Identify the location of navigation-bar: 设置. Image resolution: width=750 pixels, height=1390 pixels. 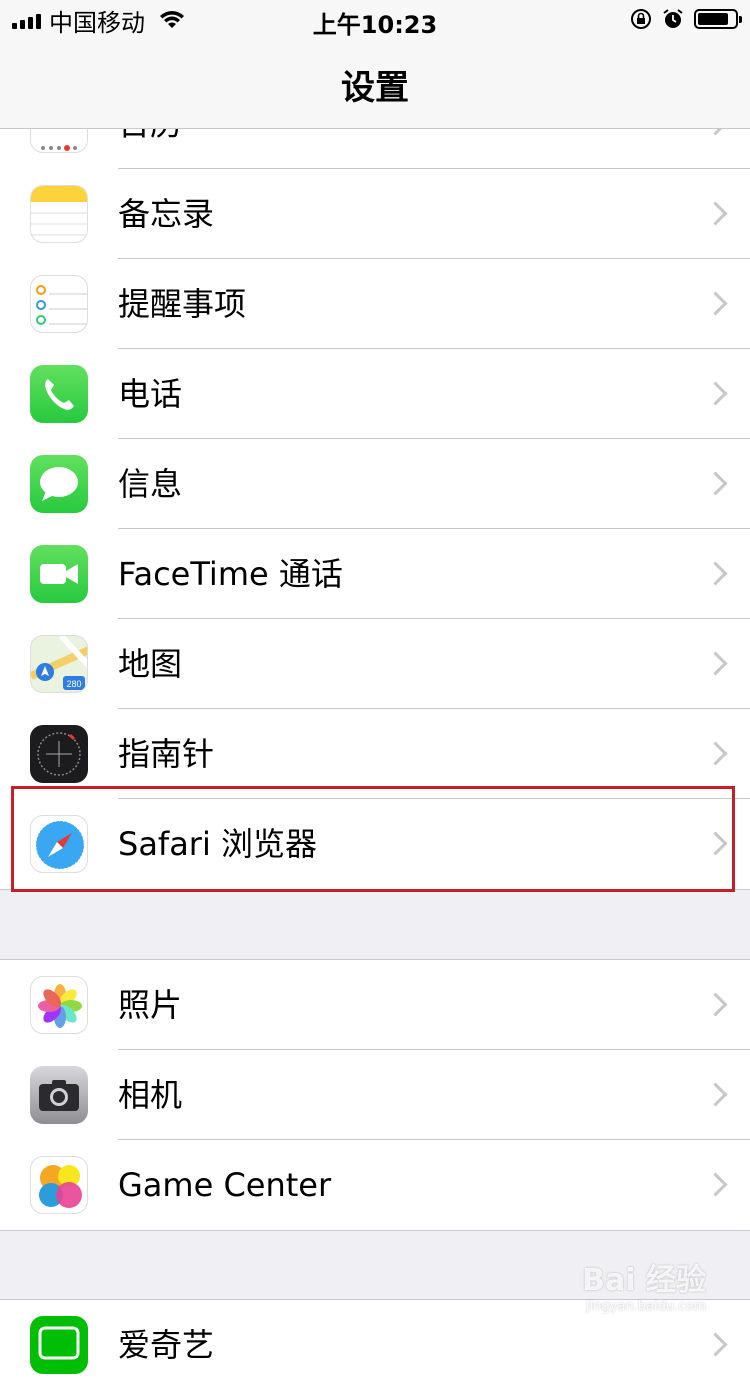
(375, 84).